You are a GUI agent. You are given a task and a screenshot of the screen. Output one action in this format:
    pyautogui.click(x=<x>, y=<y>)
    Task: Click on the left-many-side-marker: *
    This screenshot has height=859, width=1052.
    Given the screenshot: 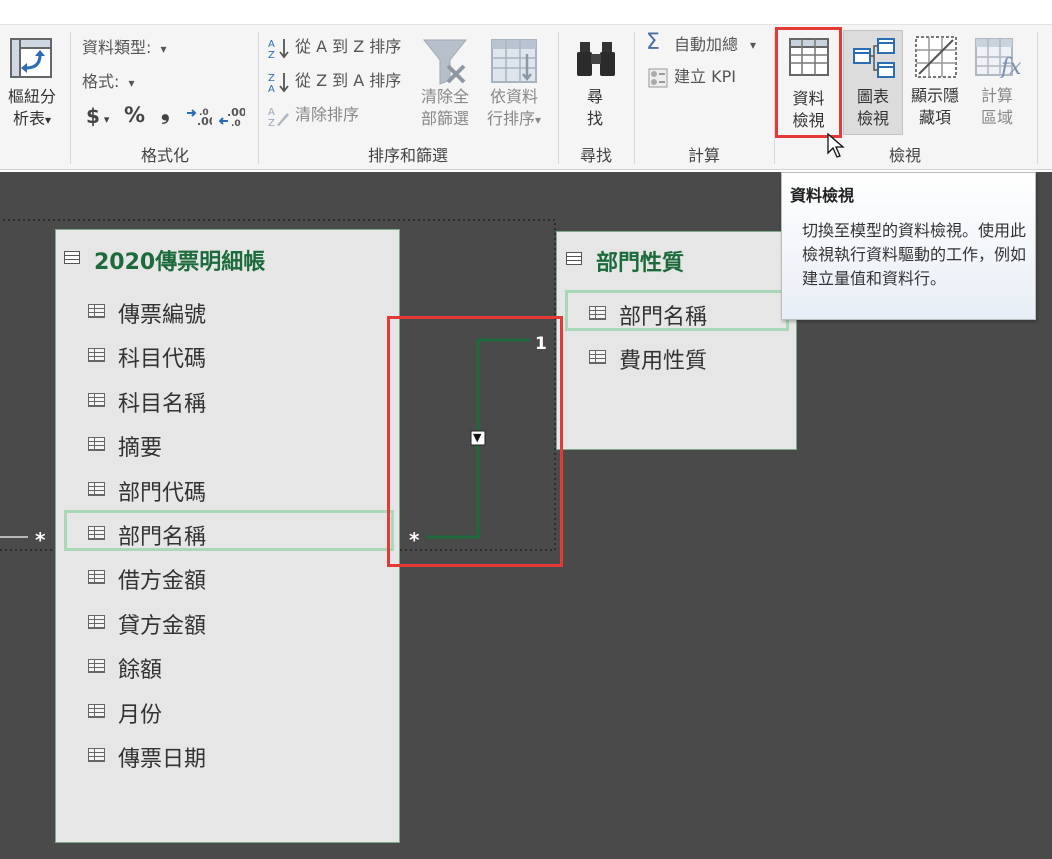 What is the action you would take?
    pyautogui.click(x=40, y=540)
    